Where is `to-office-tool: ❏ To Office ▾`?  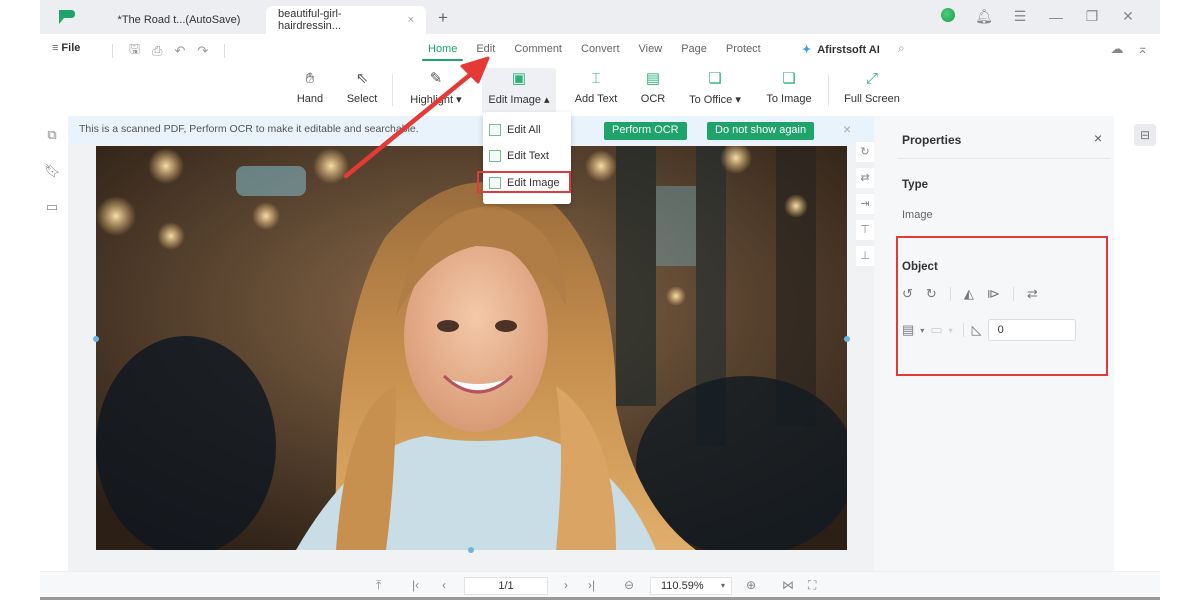 to-office-tool: ❏ To Office ▾ is located at coordinates (715, 91).